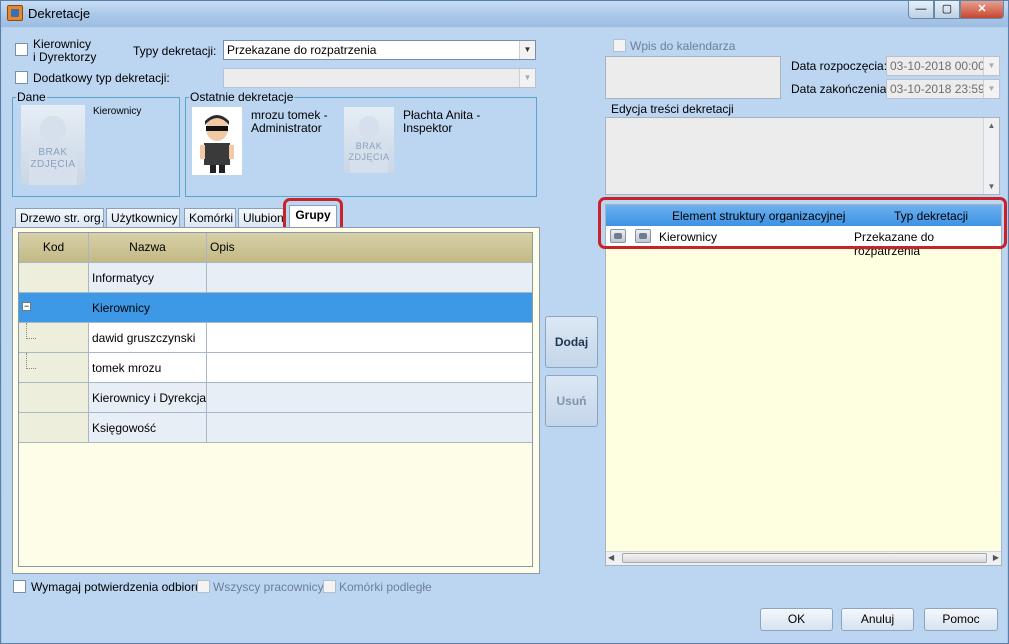 This screenshot has width=1009, height=644. I want to click on dane-name: Kierownicy, so click(117, 111).